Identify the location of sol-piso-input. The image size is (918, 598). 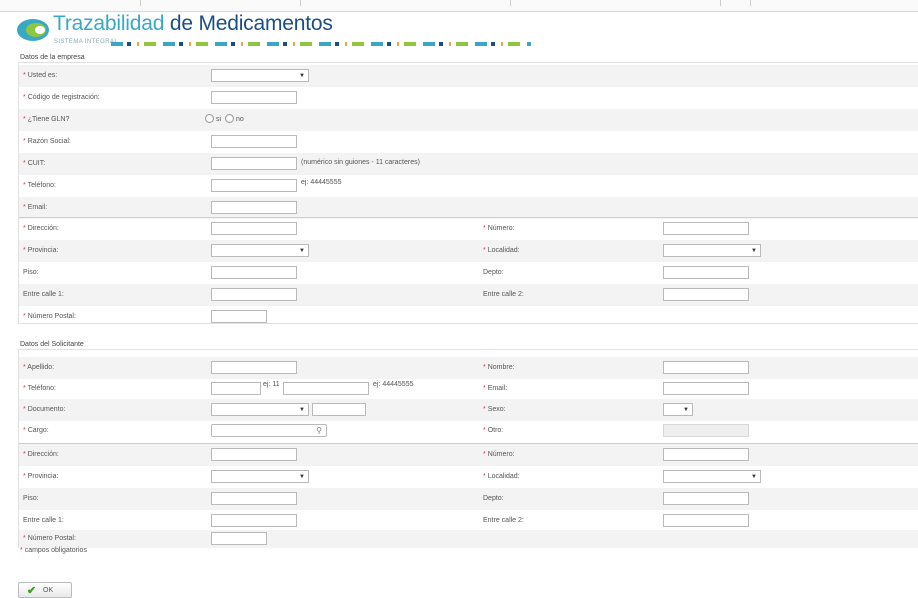
(254, 498).